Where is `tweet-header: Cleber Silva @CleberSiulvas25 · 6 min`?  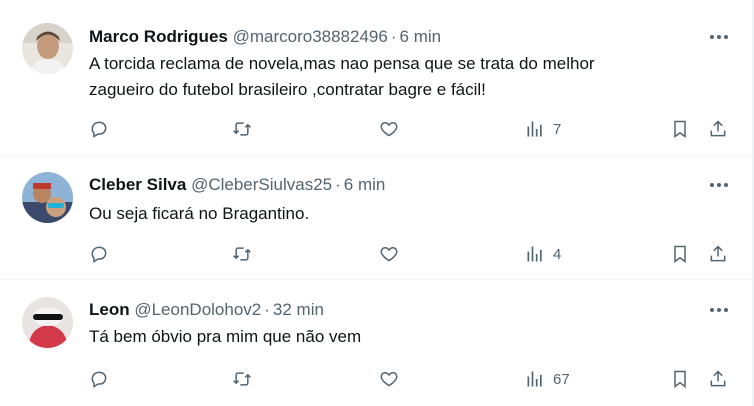
tweet-header: Cleber Silva @CleberSiulvas25 · 6 min is located at coordinates (237, 185).